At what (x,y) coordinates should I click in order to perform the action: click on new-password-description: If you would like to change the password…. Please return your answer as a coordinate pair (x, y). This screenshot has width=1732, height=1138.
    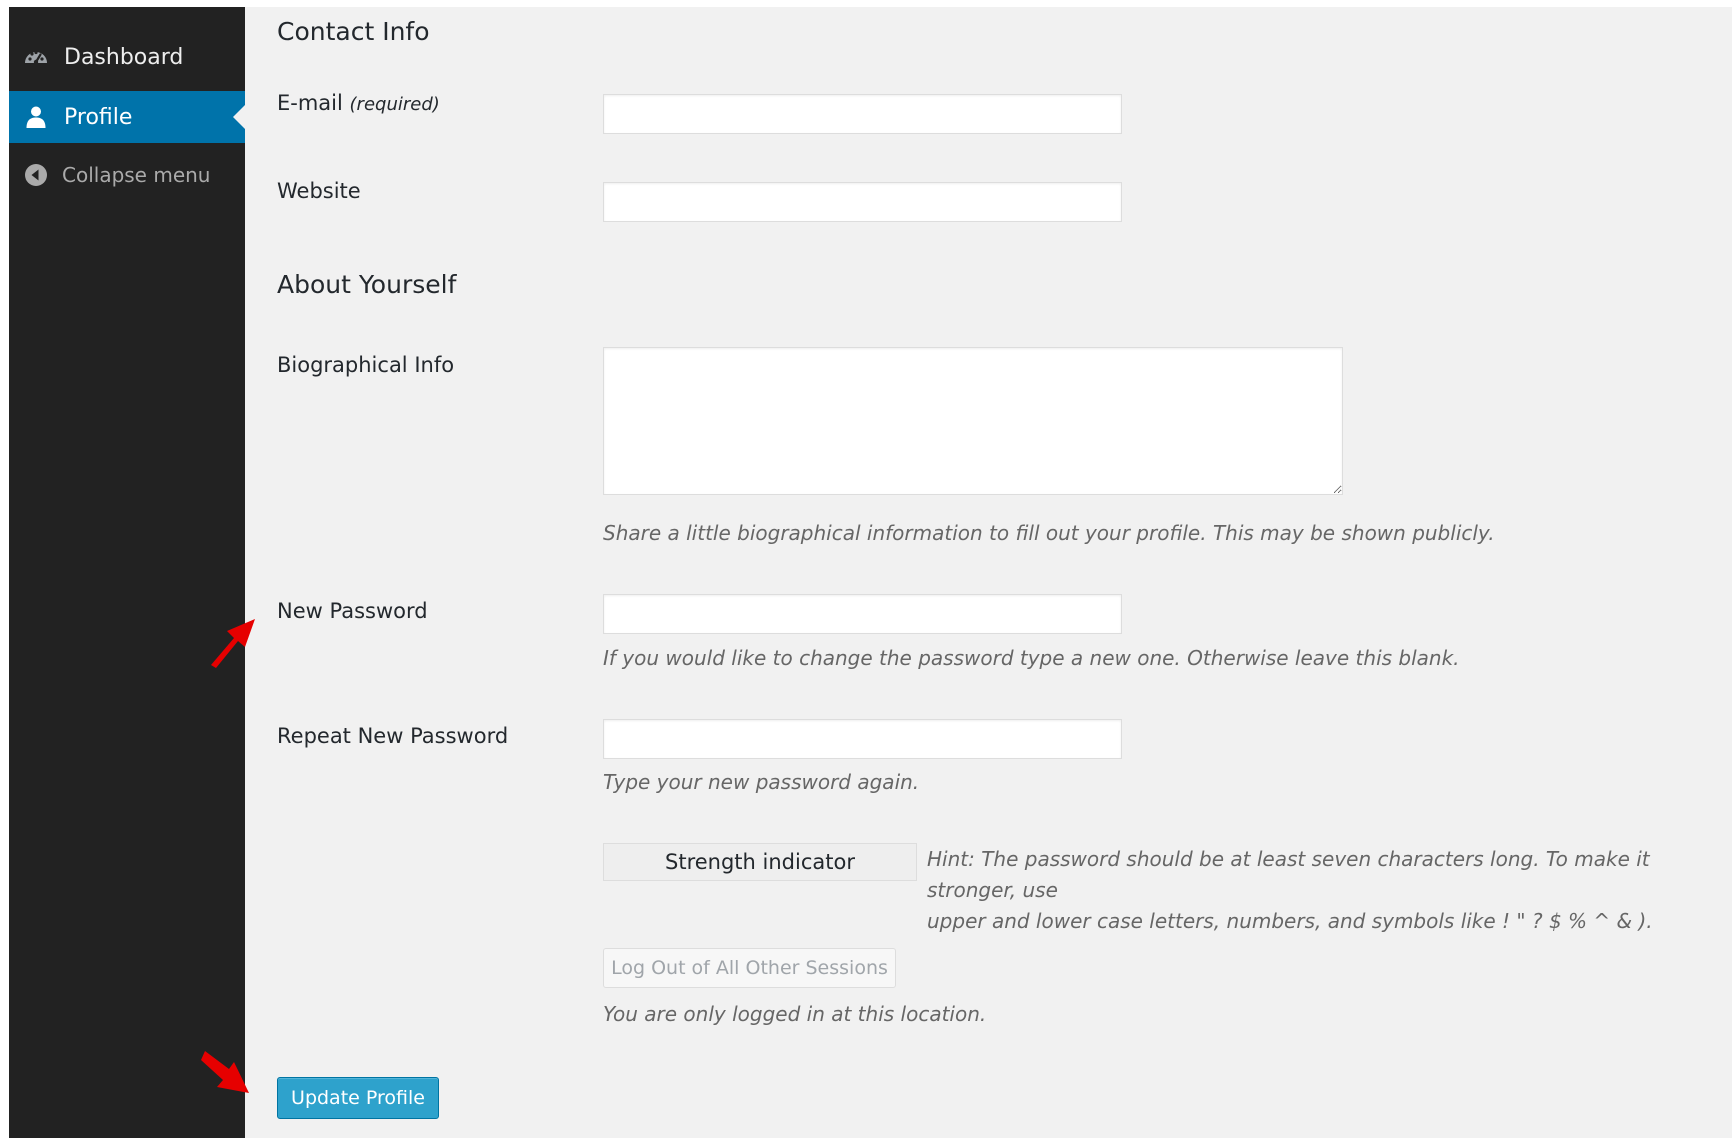
    Looking at the image, I should click on (1031, 658).